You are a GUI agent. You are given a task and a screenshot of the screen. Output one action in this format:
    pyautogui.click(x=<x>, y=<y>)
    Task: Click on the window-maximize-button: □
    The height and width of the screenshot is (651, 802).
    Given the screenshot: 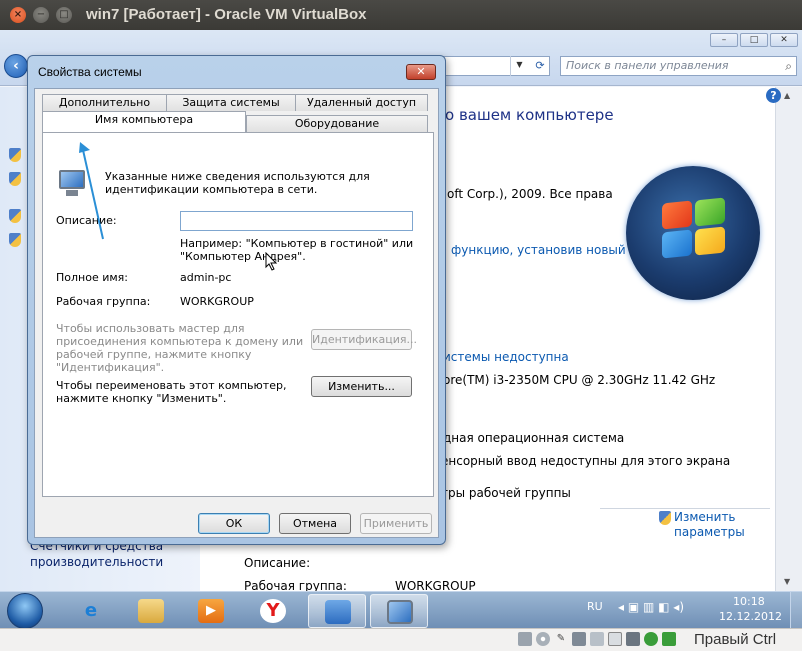 What is the action you would take?
    pyautogui.click(x=64, y=15)
    